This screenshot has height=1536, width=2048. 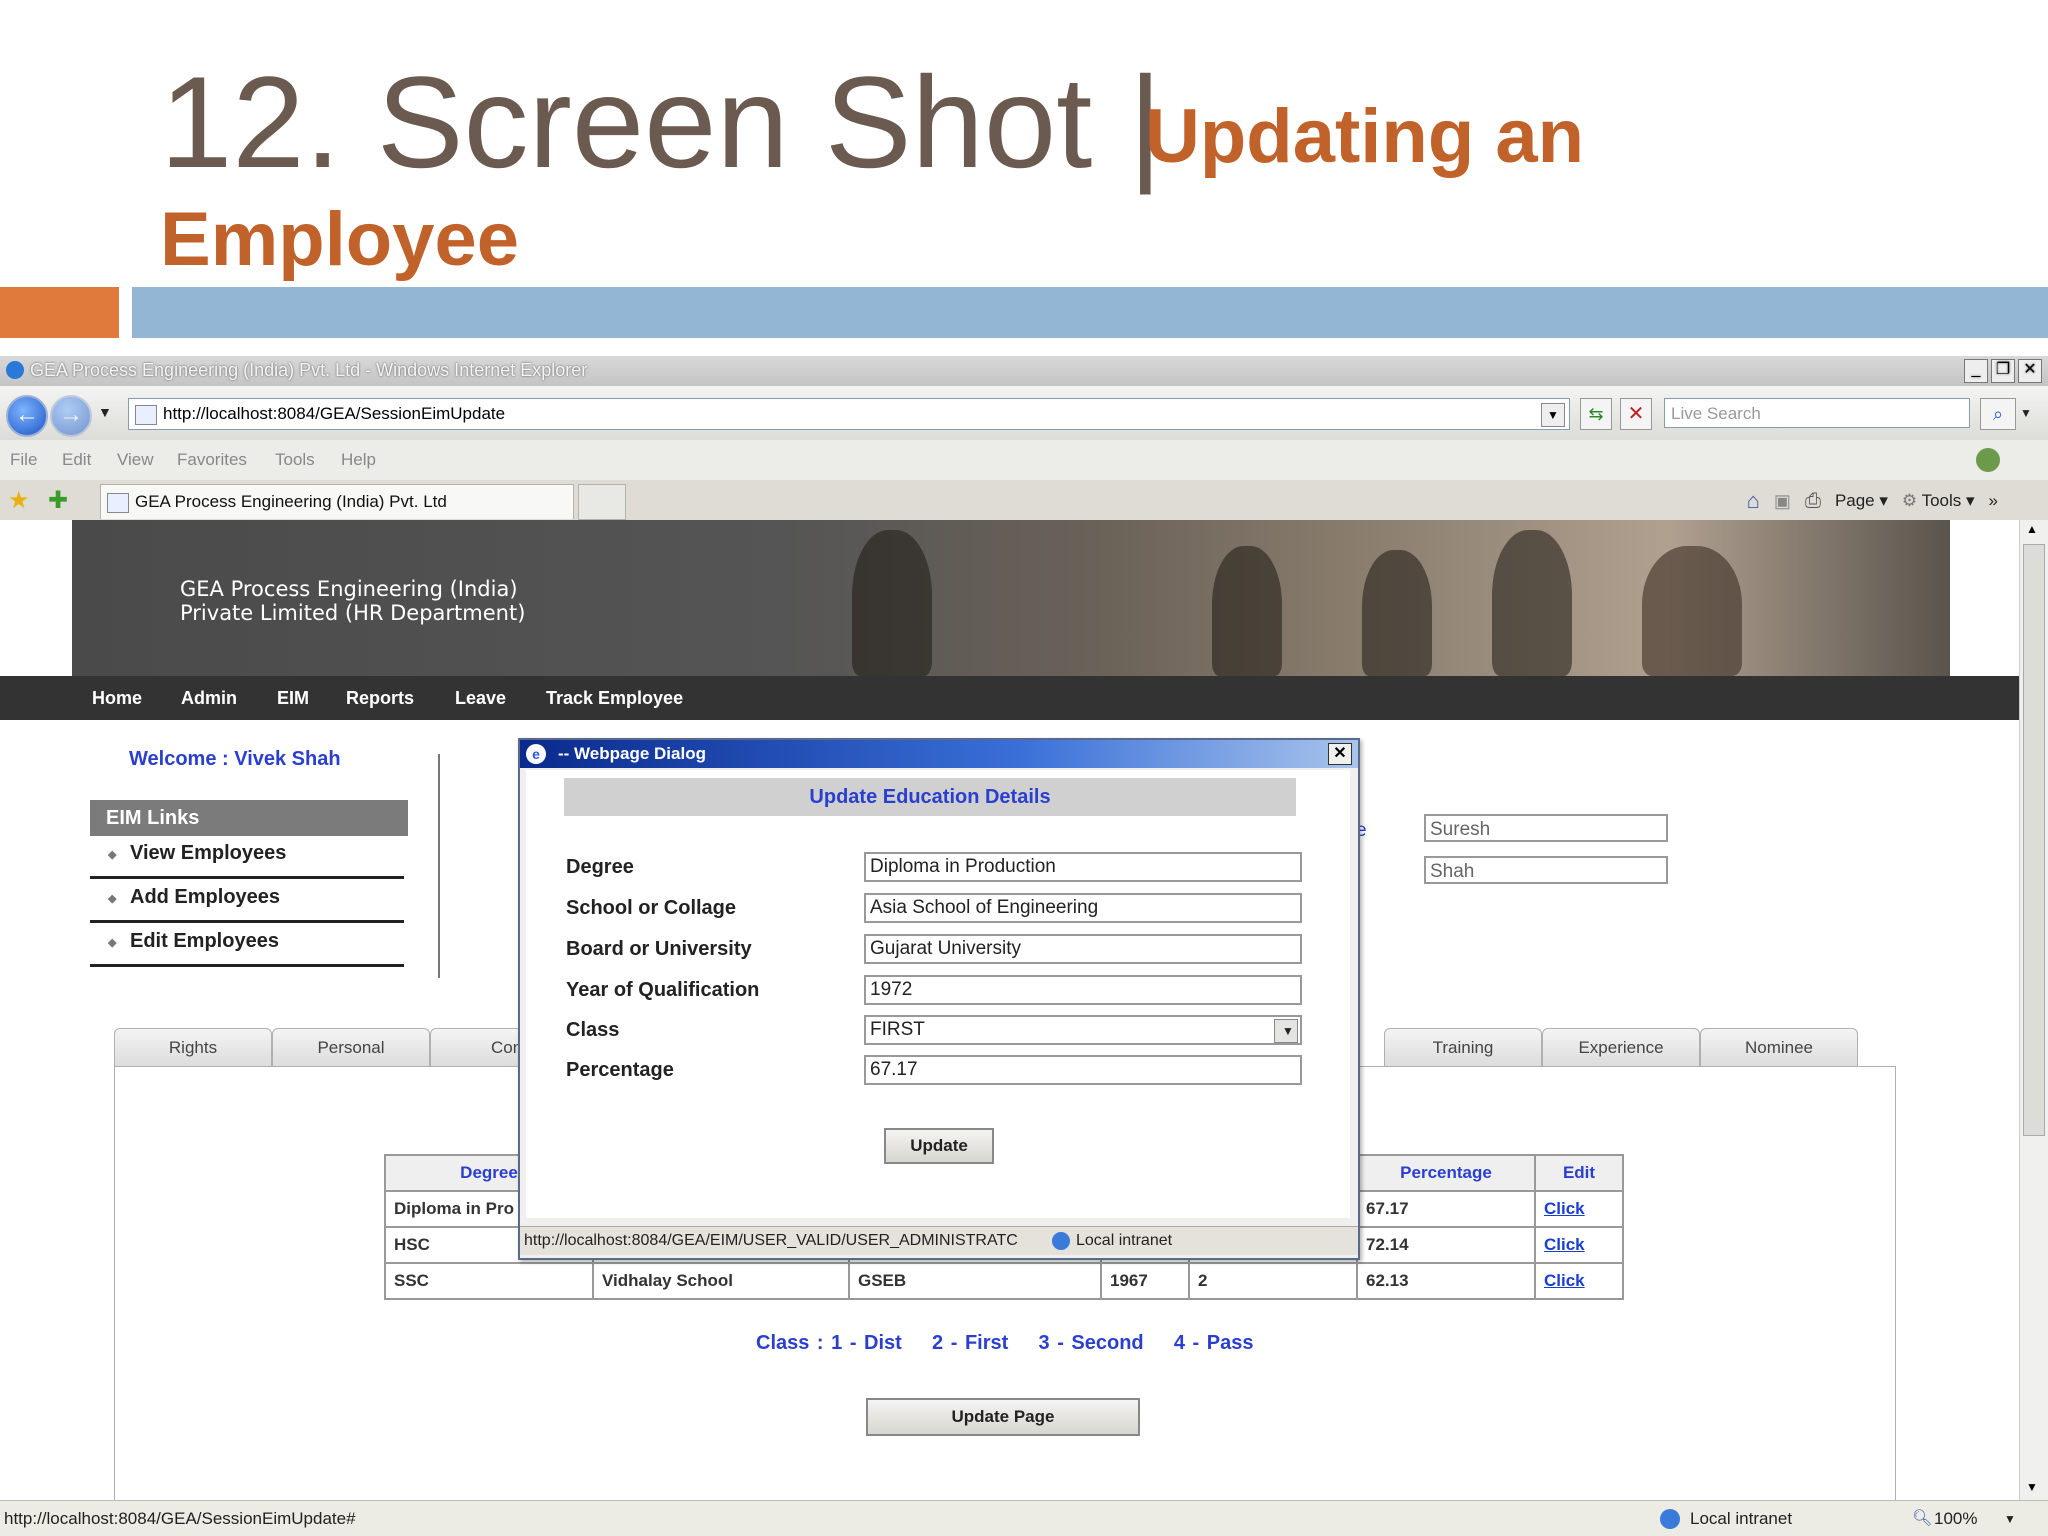 I want to click on nav-reports: Reports, so click(x=380, y=698).